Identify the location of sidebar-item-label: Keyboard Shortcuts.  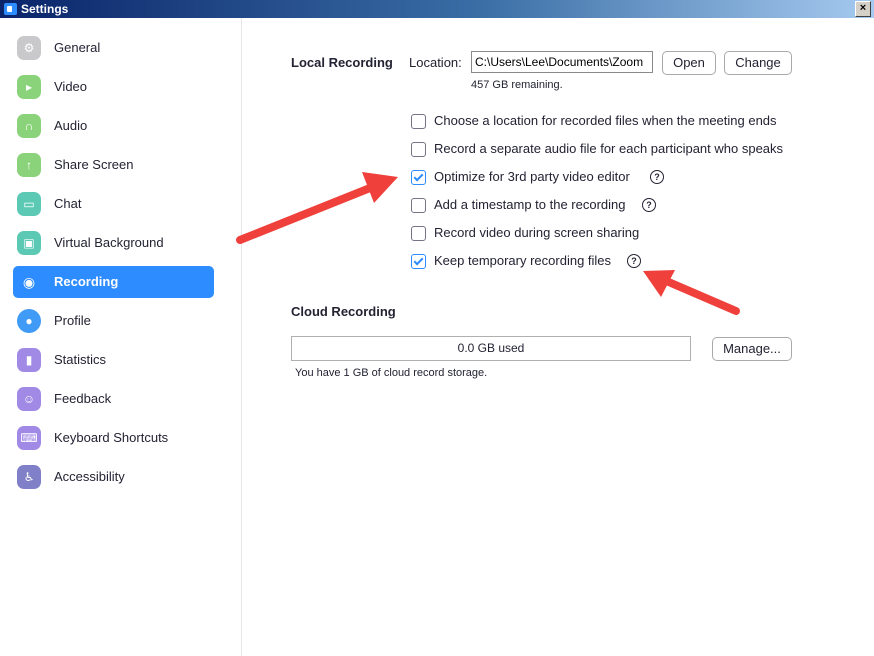
(111, 437).